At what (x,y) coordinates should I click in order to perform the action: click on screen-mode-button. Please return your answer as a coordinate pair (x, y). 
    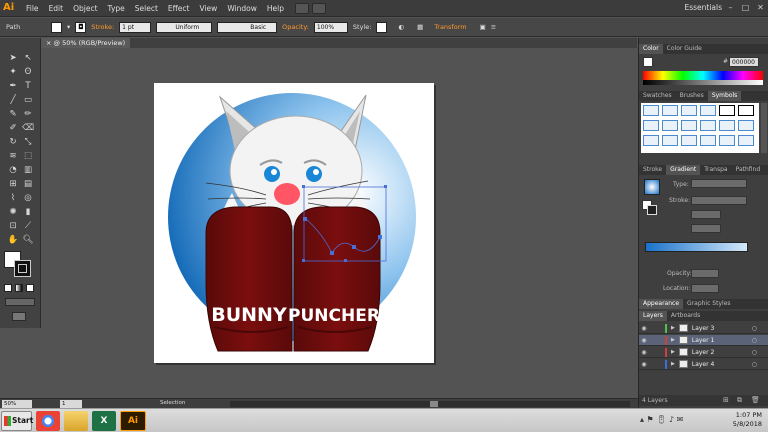
    Looking at the image, I should click on (19, 316).